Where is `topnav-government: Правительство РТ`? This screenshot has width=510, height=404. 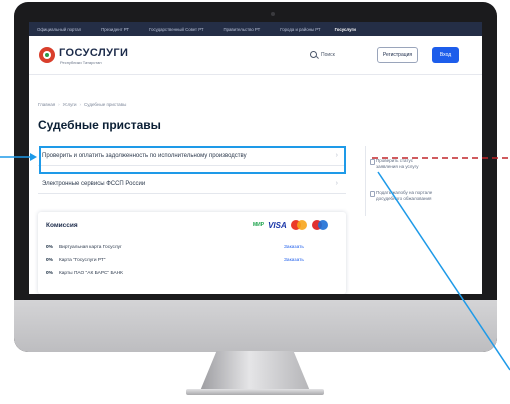
topnav-government: Правительство РТ is located at coordinates (242, 29).